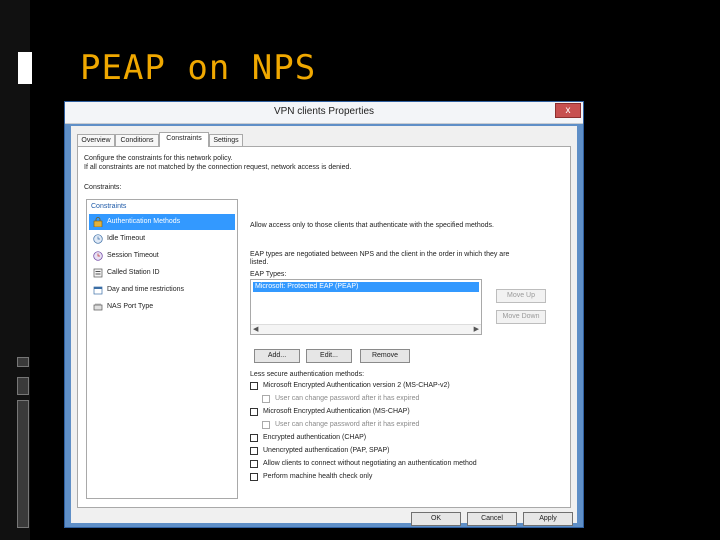 The image size is (720, 540). What do you see at coordinates (162, 239) in the screenshot?
I see `constraint-item-idle-timeout: Idle Timeout` at bounding box center [162, 239].